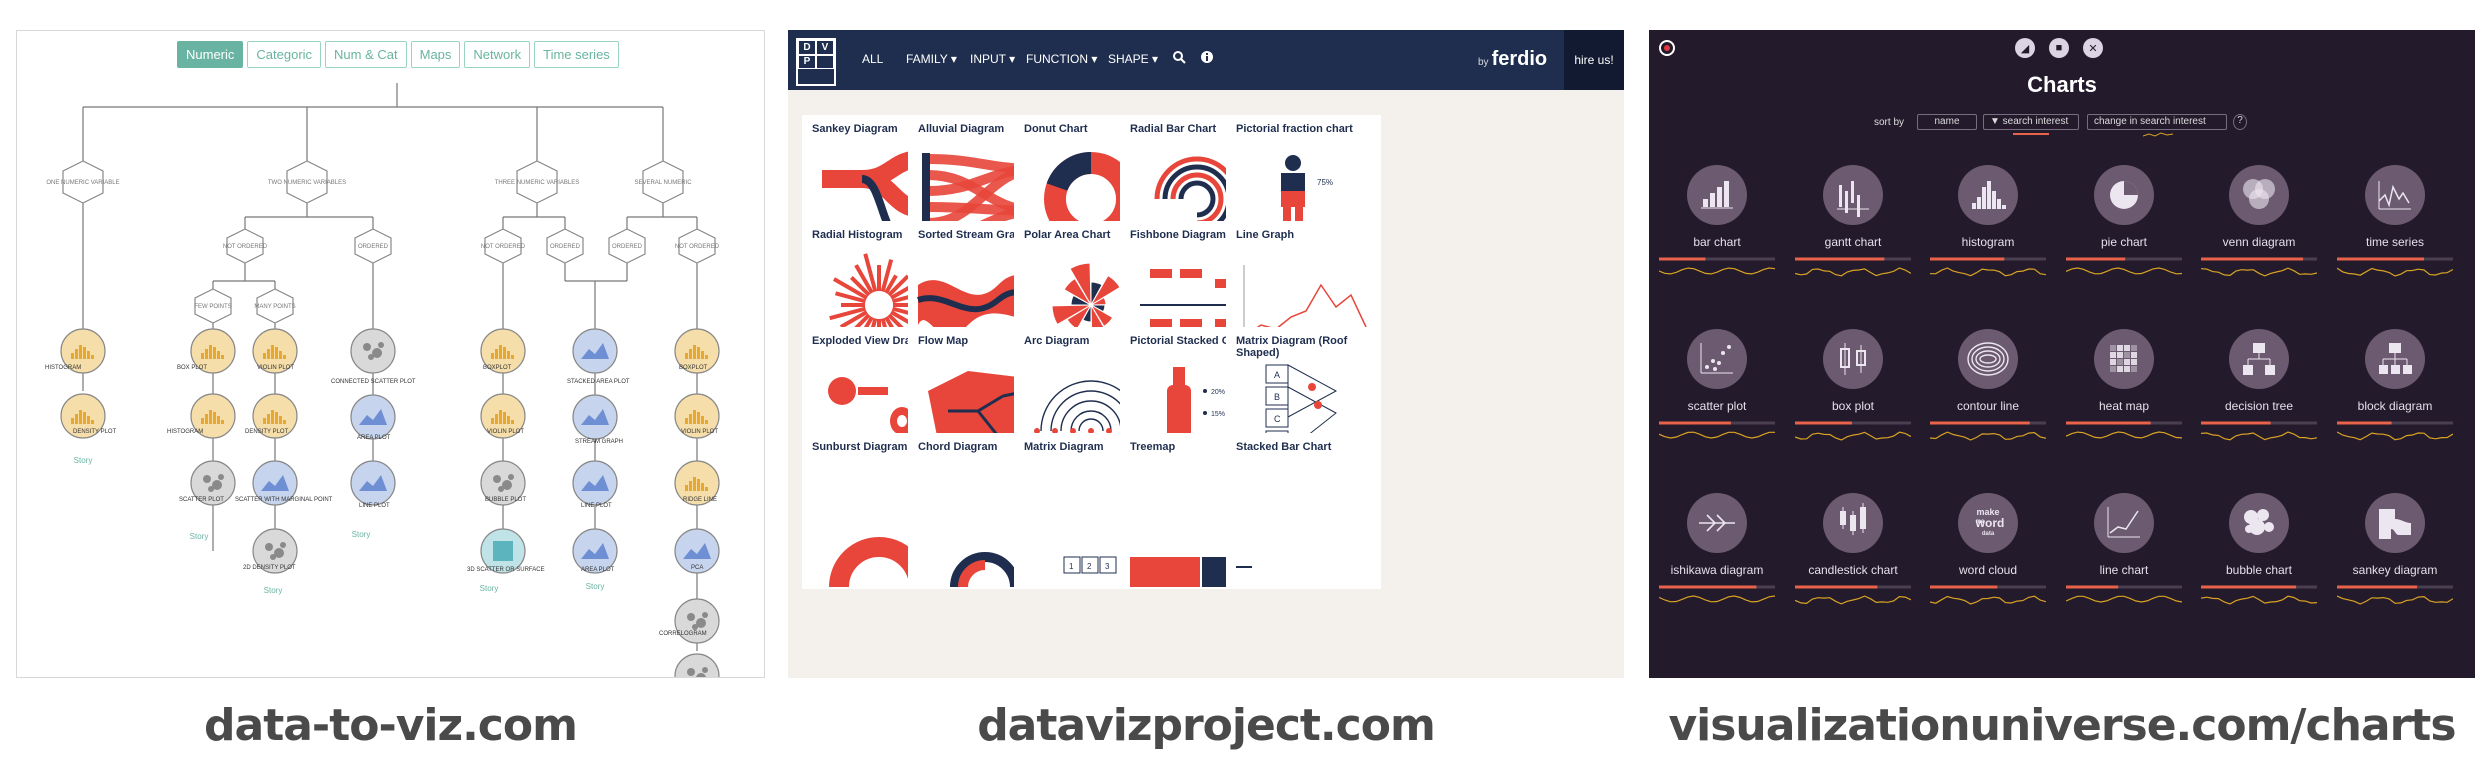 This screenshot has width=2489, height=774. What do you see at coordinates (1717, 245) in the screenshot?
I see `chart-item: bar chart` at bounding box center [1717, 245].